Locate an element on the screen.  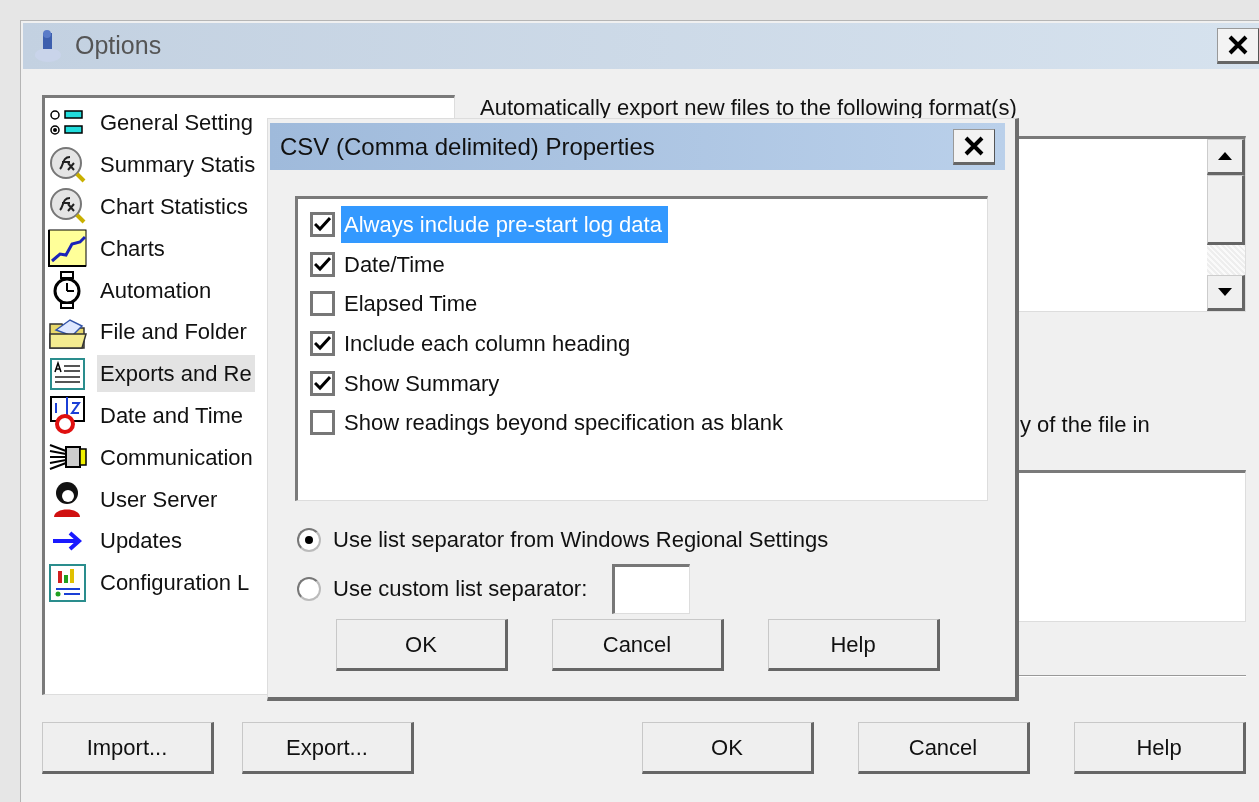
category-item: Date and Time is located at coordinates (172, 415).